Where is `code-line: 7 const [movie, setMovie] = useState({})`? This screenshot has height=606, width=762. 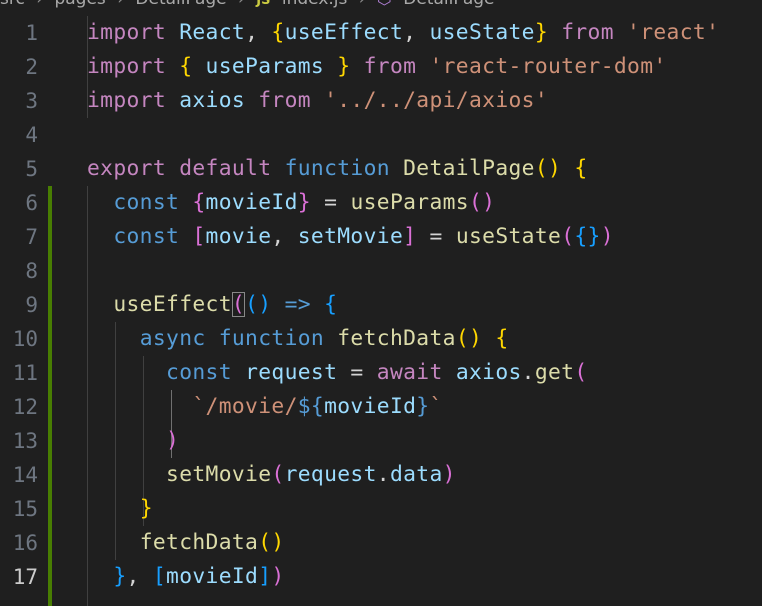
code-line: 7 const [movie, setMovie] = useState({}) is located at coordinates (381, 237).